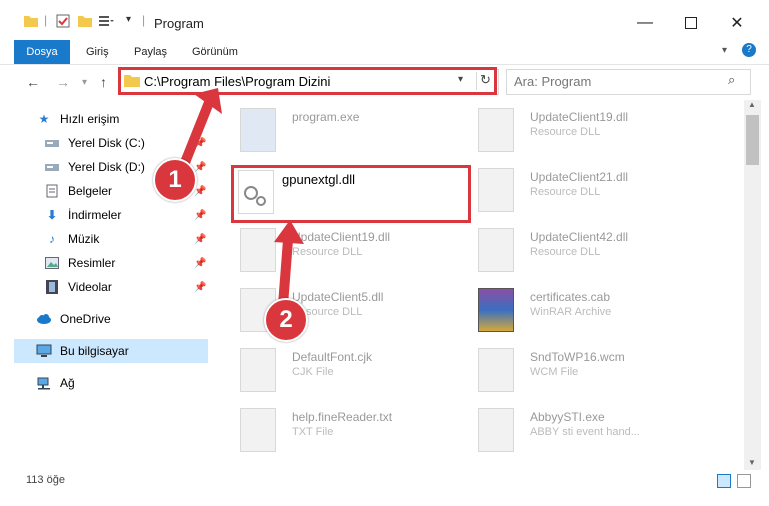  What do you see at coordinates (52, 287) in the screenshot?
I see `videos-icon` at bounding box center [52, 287].